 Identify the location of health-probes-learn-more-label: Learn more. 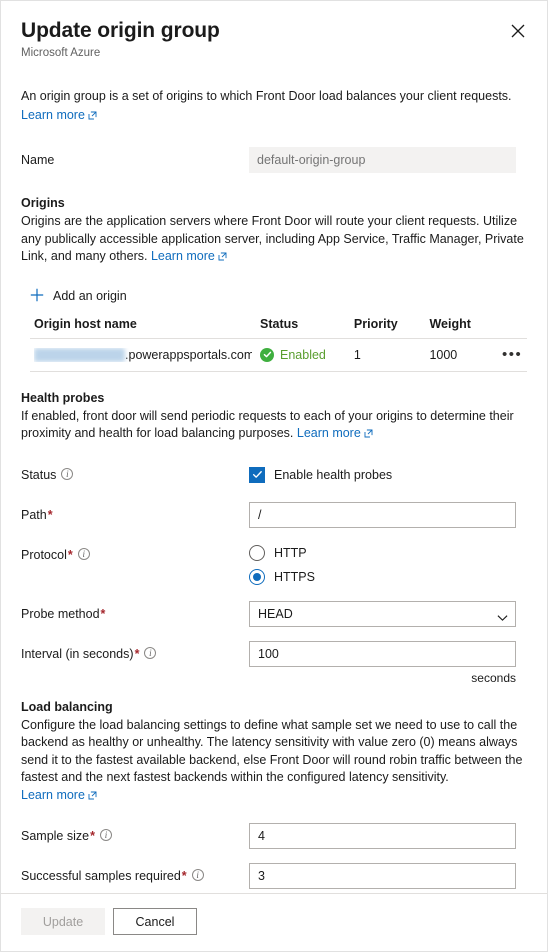
(328, 433).